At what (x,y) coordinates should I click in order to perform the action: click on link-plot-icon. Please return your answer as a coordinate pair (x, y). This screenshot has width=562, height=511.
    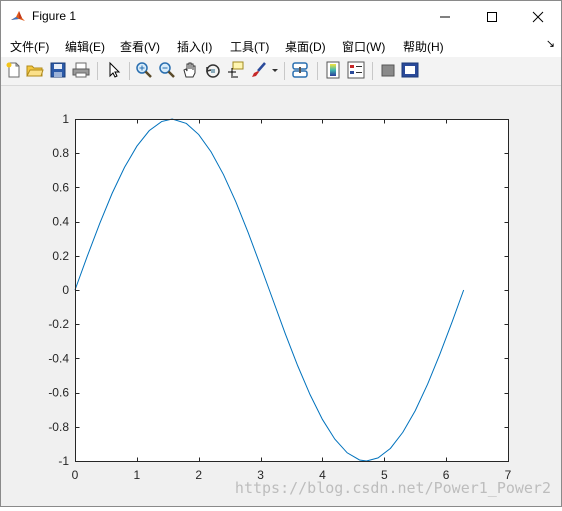
    Looking at the image, I should click on (300, 70).